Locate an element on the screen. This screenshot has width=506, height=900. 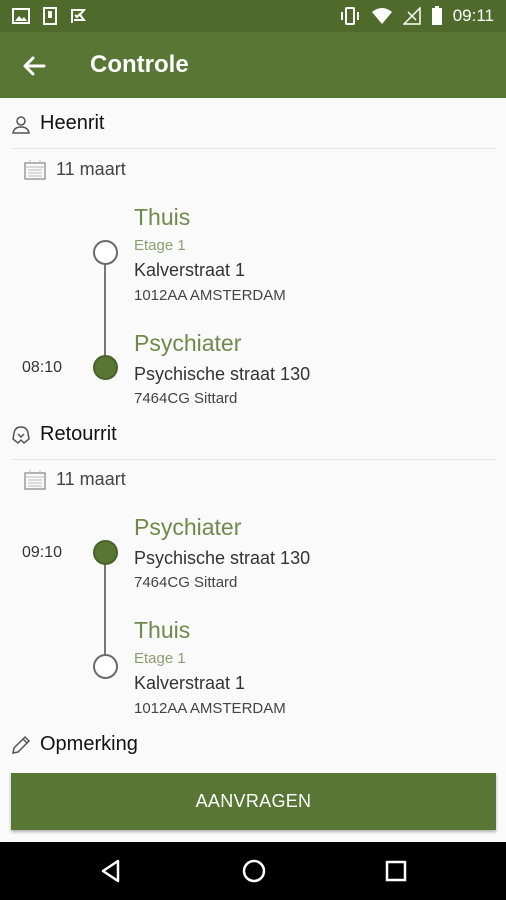
outbound-date-label: 11 maart is located at coordinates (91, 169).